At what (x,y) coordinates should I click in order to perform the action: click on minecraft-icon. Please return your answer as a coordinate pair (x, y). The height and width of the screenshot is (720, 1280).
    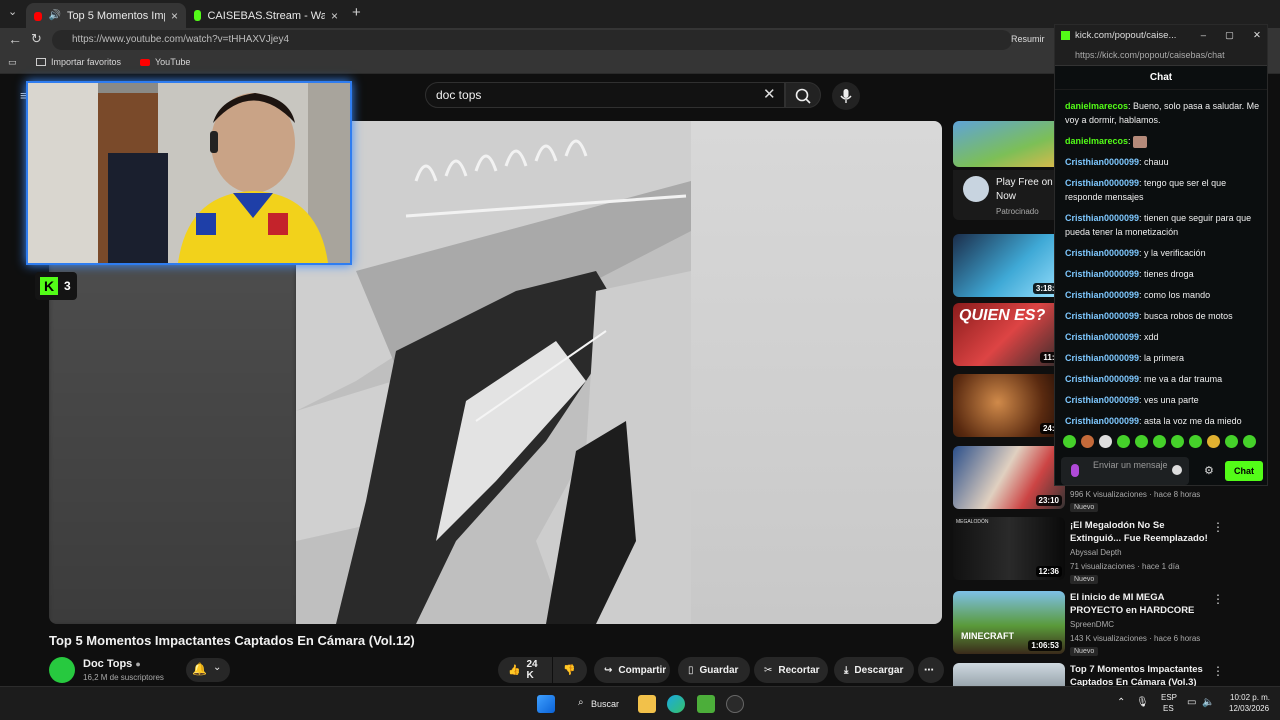
    Looking at the image, I should click on (706, 704).